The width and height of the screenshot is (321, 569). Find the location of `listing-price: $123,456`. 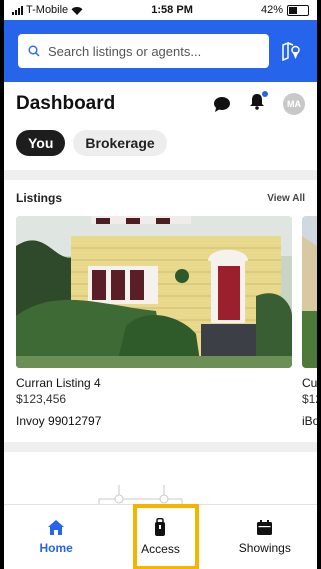

listing-price: $123,456 is located at coordinates (41, 399).